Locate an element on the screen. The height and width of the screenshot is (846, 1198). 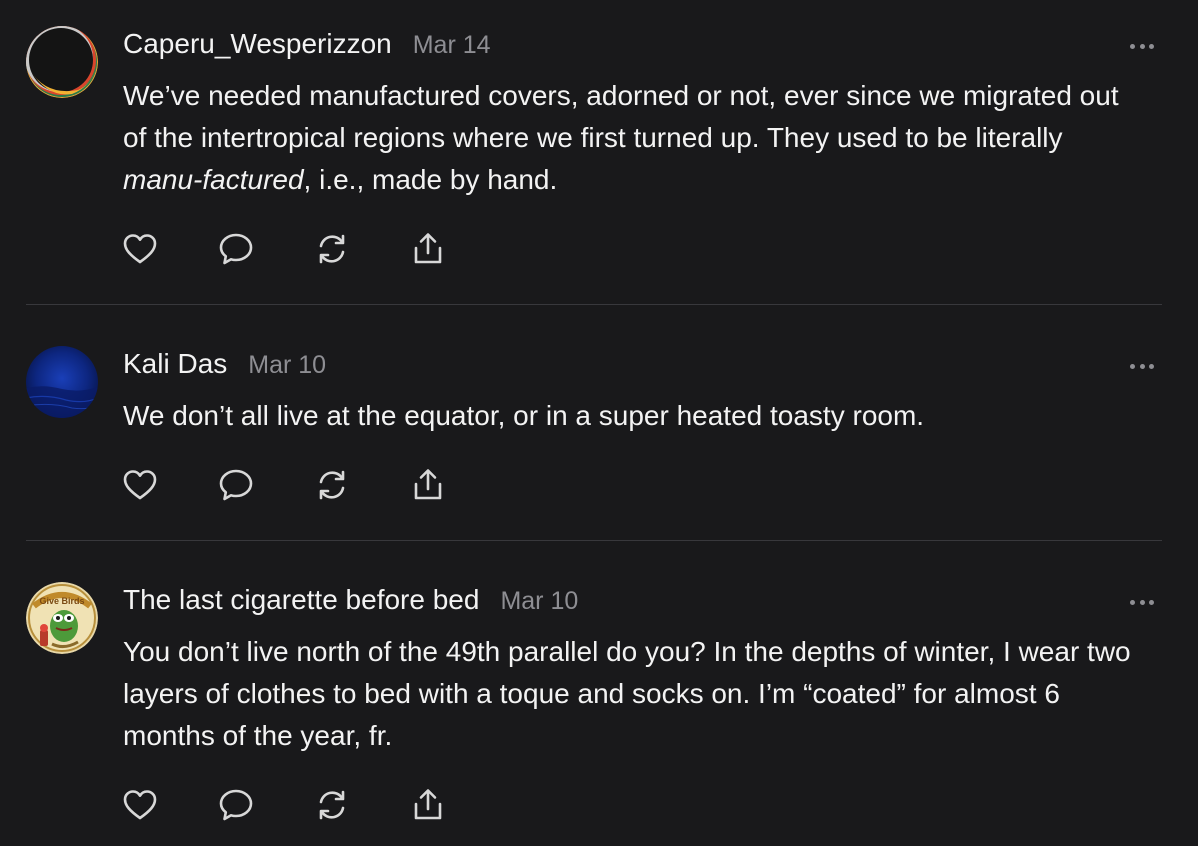
comment-header: Caperu_Wesperizzon Mar 14 is located at coordinates (307, 48).